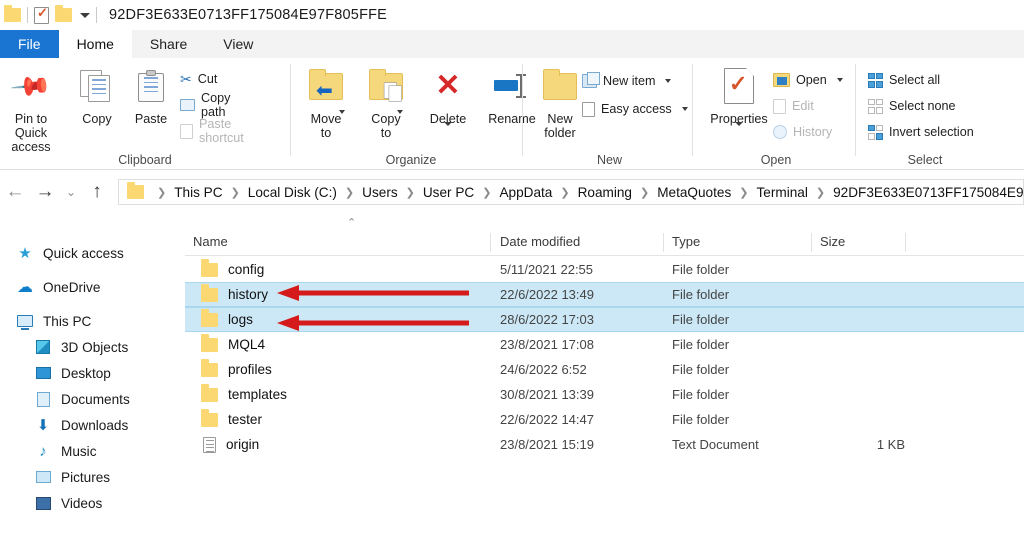 This screenshot has width=1024, height=538. Describe the element at coordinates (686, 241) in the screenshot. I see `column-header-type: Type` at that location.